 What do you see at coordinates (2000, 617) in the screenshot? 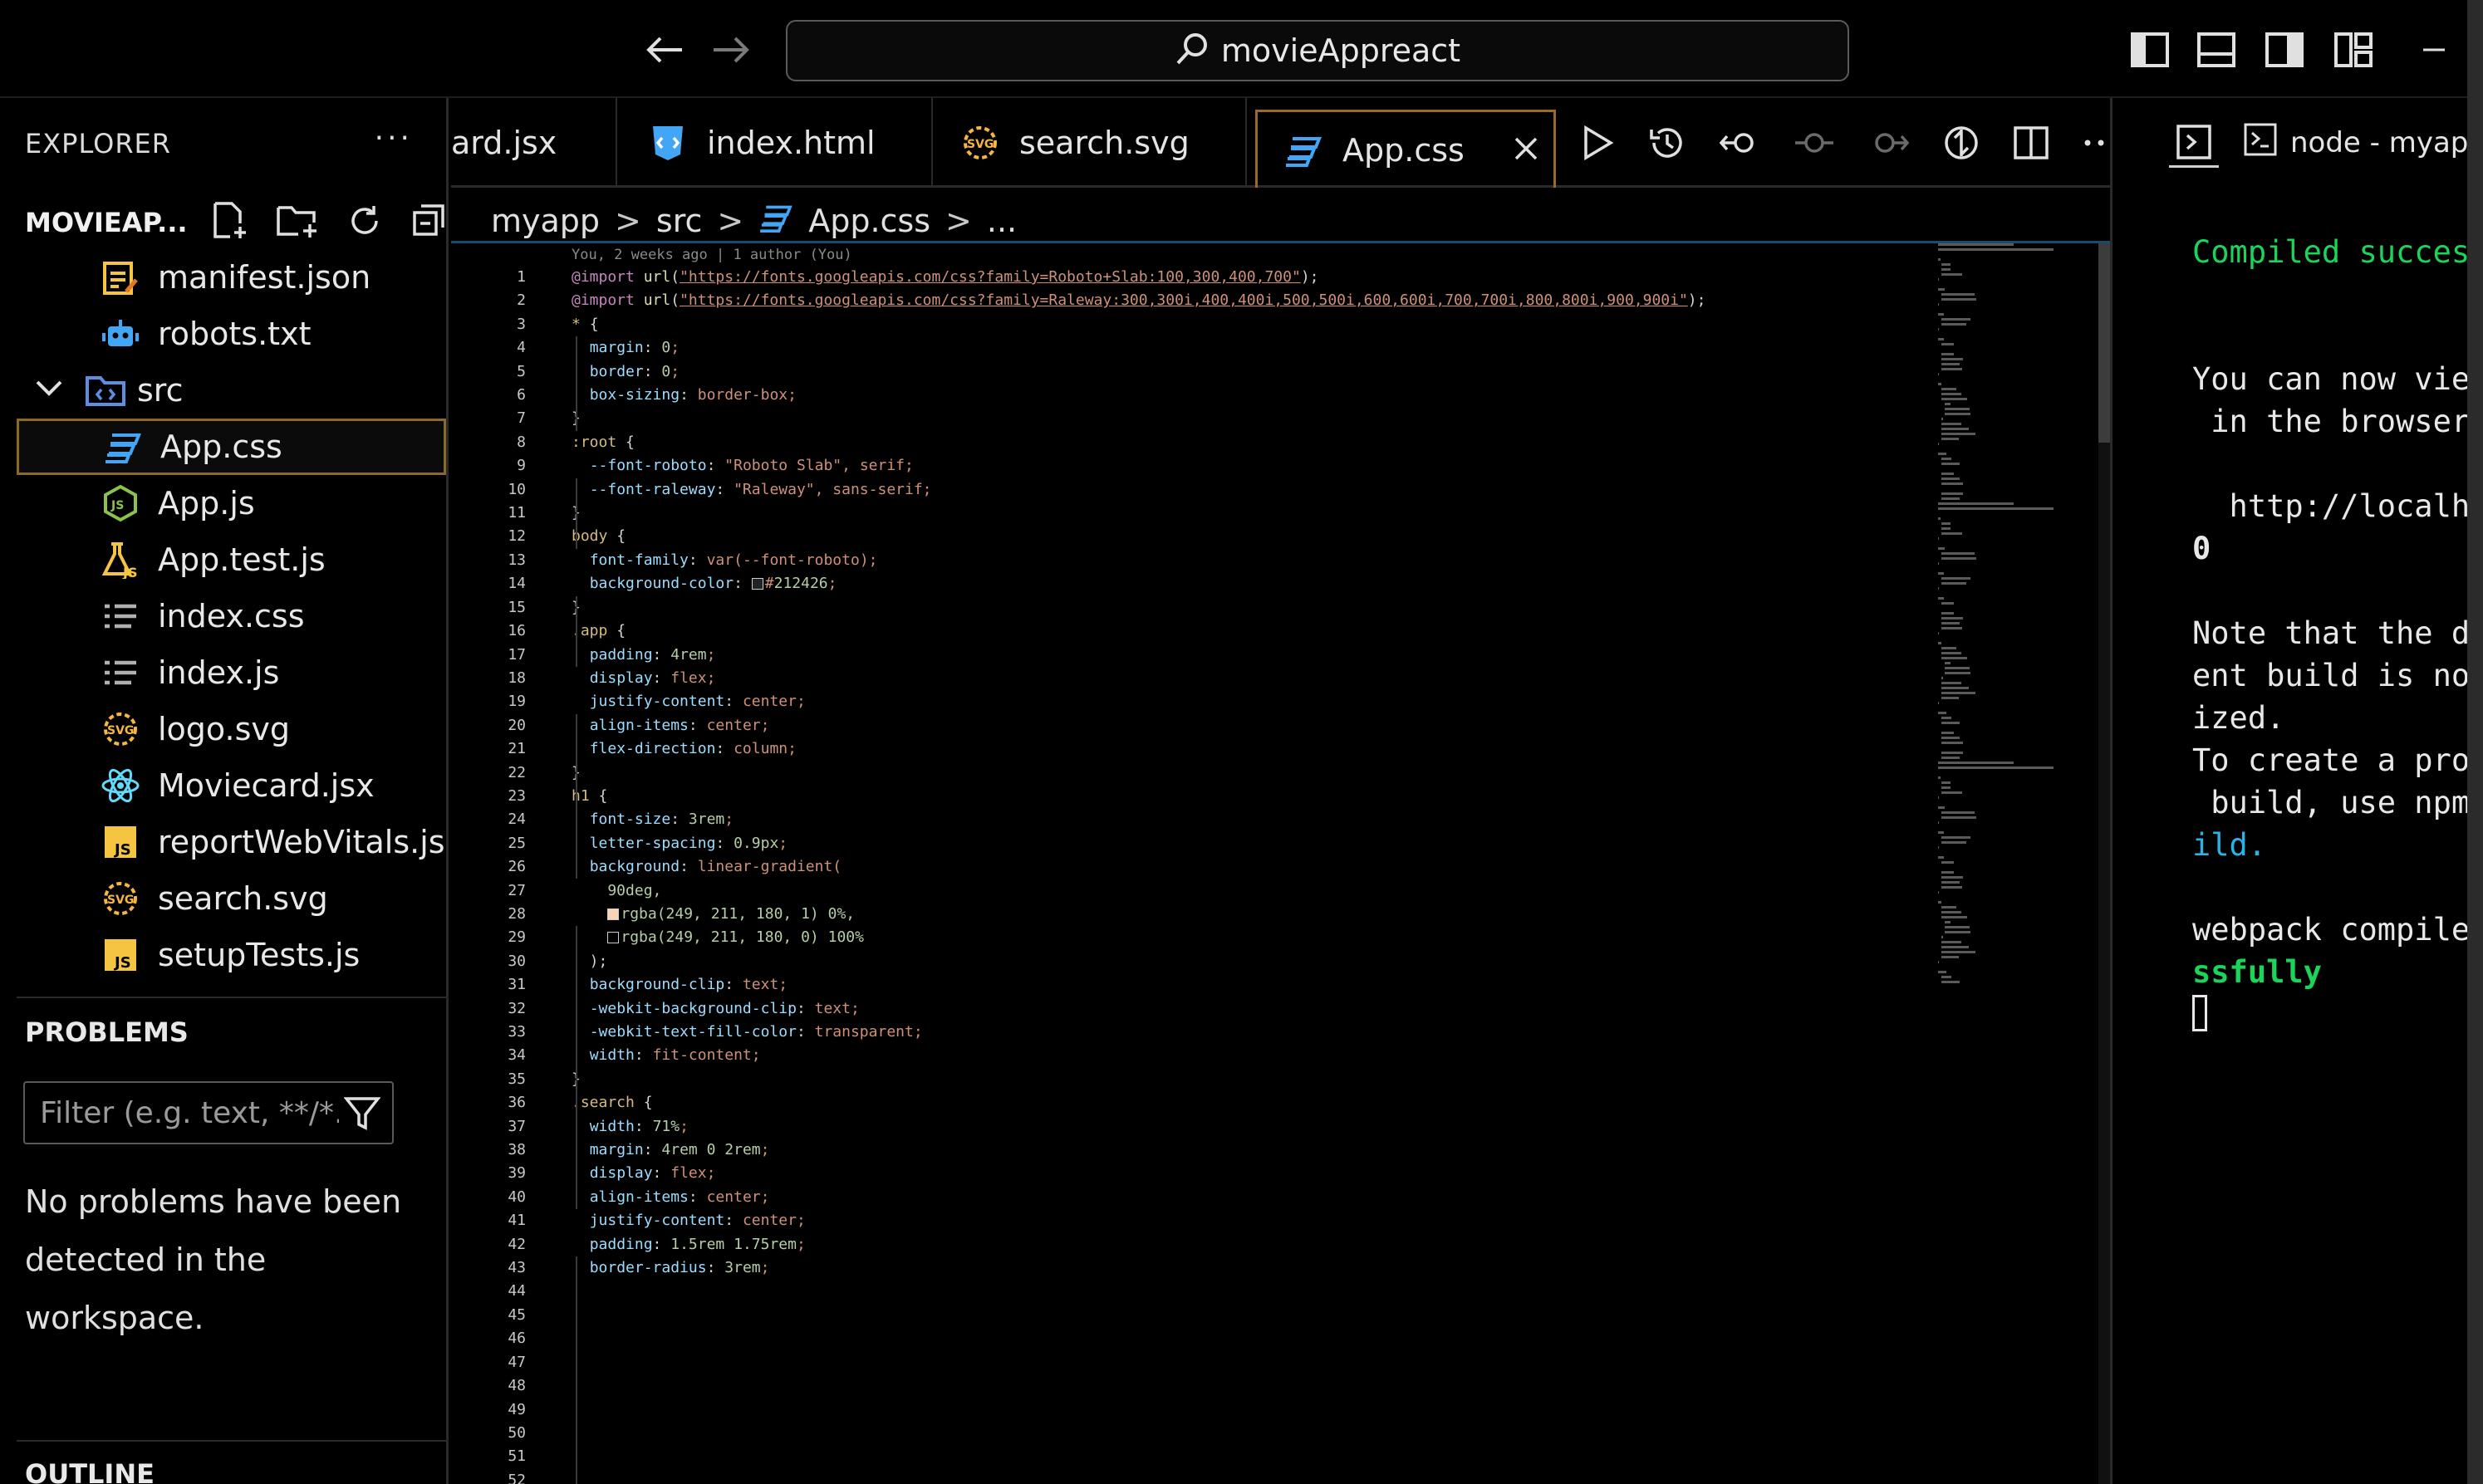
I see `minimap` at bounding box center [2000, 617].